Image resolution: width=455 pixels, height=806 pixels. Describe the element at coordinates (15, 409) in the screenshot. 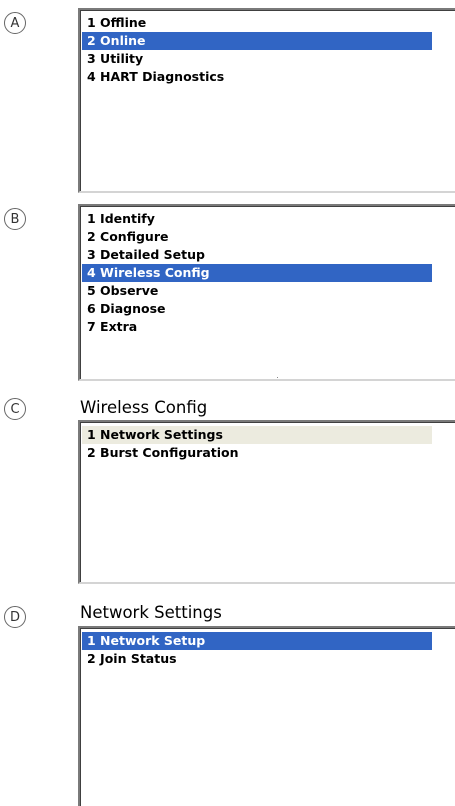

I see `callout-c: C` at that location.